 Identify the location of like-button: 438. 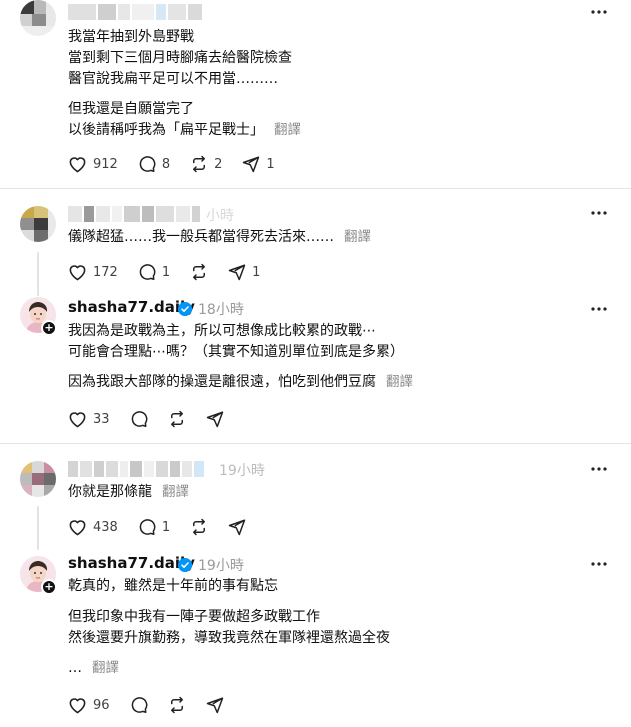
(93, 527).